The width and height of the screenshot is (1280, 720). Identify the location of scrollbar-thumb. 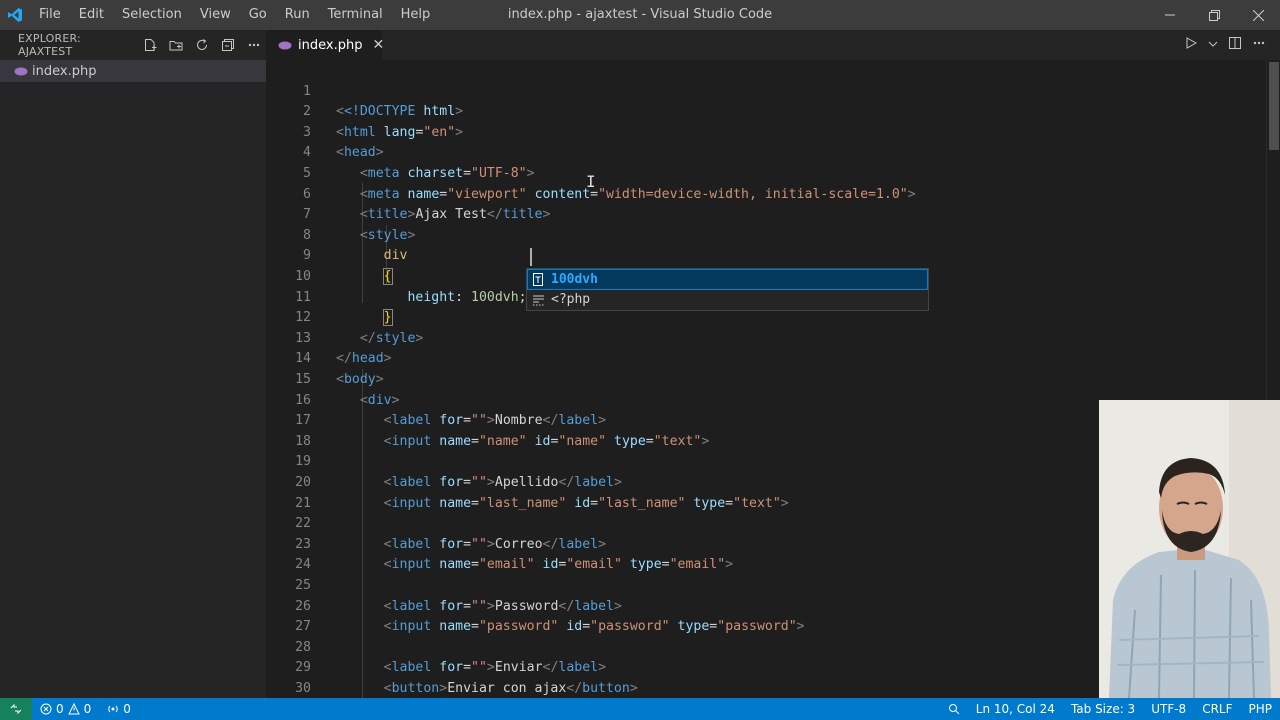
(1274, 106).